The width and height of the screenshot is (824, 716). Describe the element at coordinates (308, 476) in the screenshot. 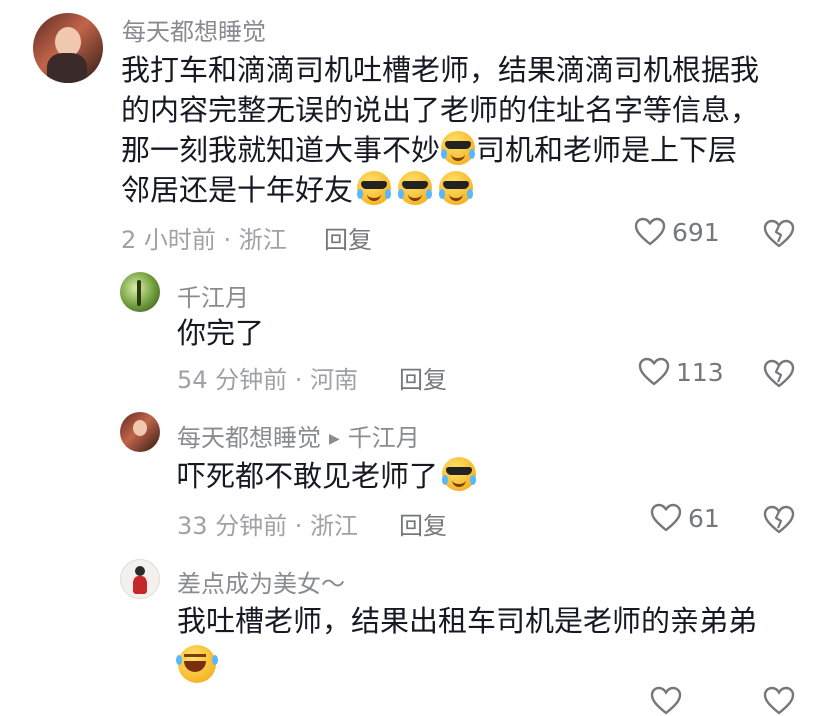

I see `comment-text-content: 吓死都不敢见老师了` at that location.